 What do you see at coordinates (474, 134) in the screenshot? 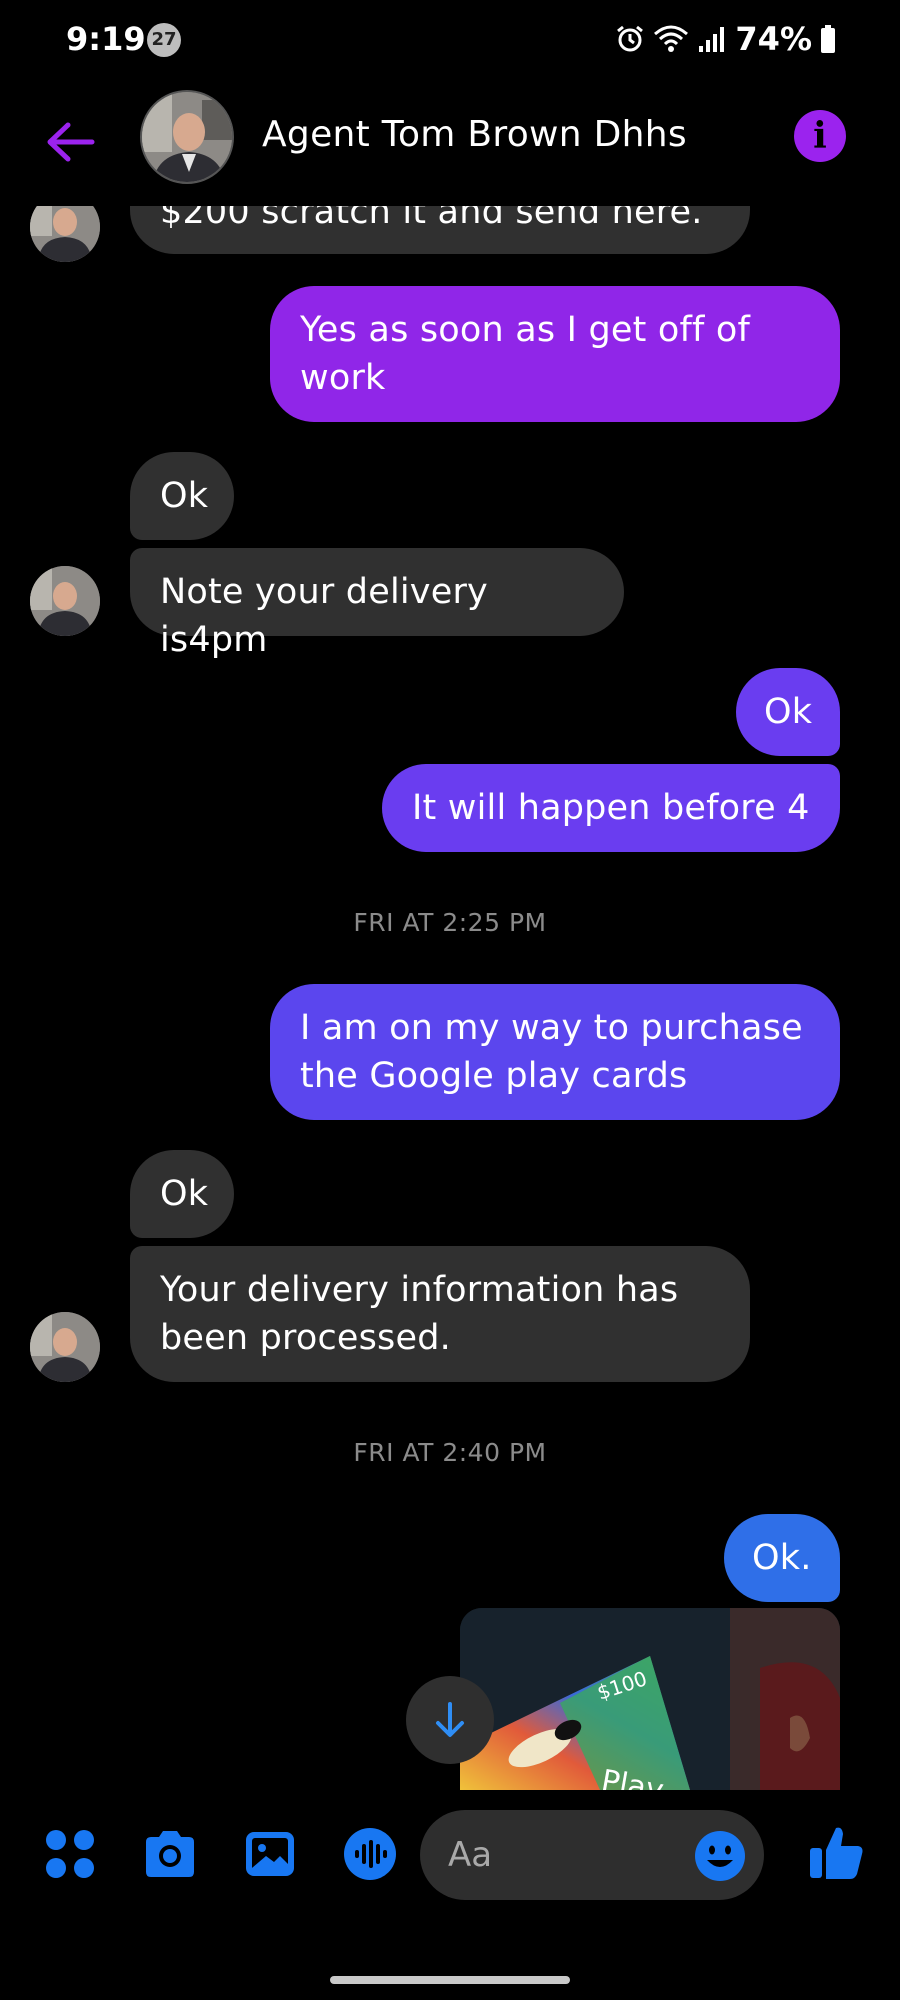
I see `contact-name: Agent Tom Brown Dhhs` at bounding box center [474, 134].